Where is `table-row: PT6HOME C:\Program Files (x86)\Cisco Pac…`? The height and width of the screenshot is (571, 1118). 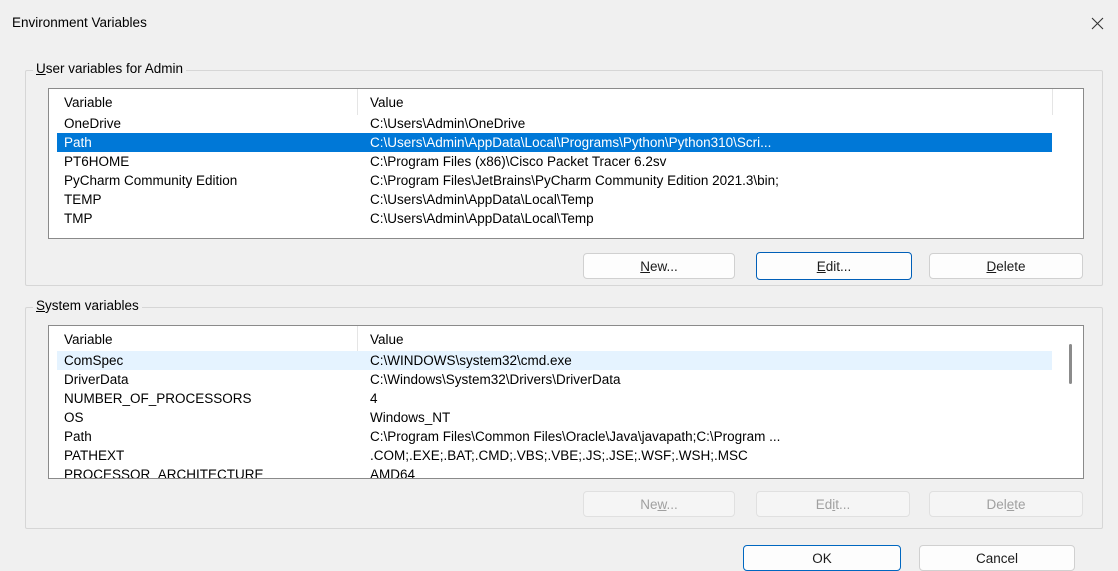
table-row: PT6HOME C:\Program Files (x86)\Cisco Pac… is located at coordinates (554, 161).